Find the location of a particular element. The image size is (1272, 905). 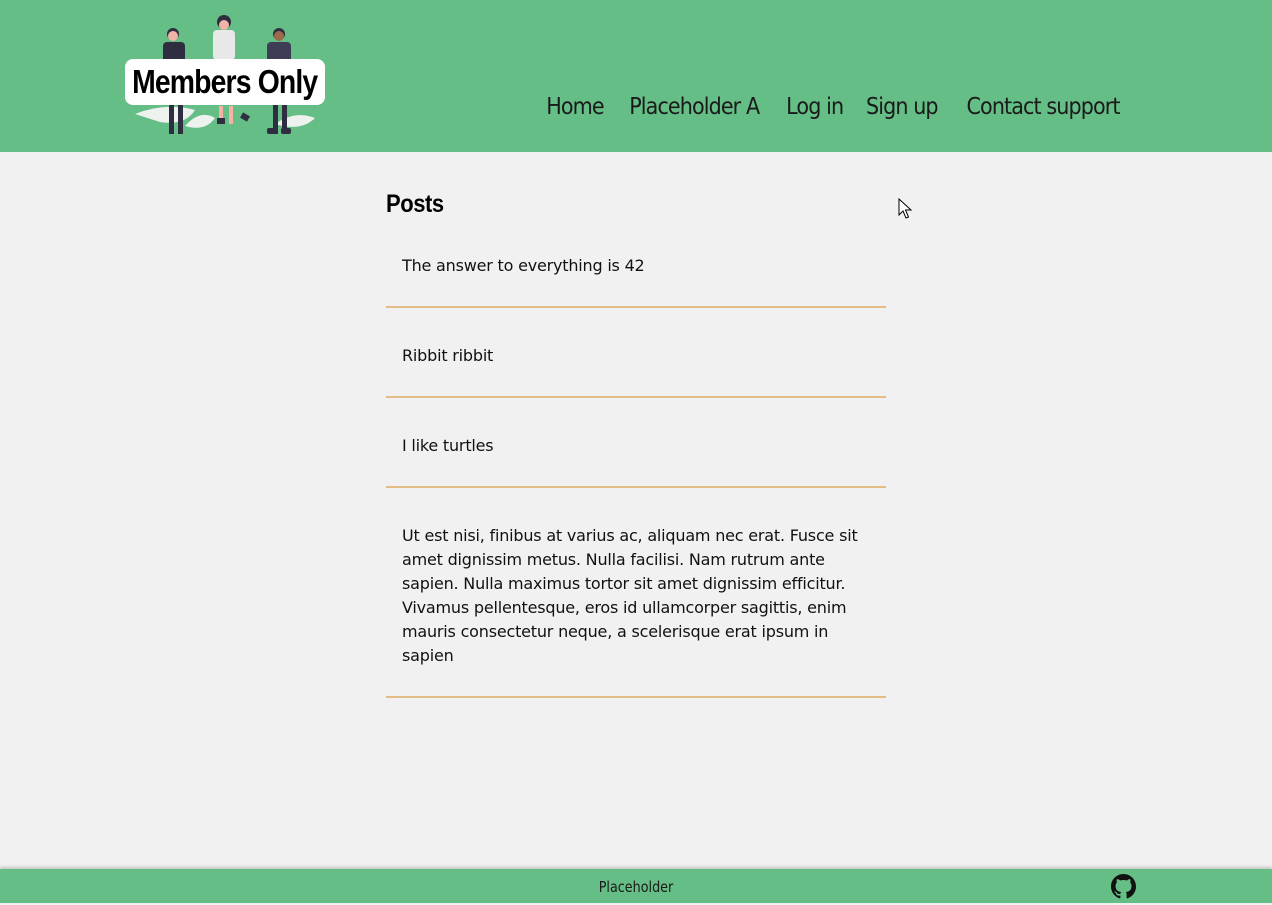

post-text: Ribbit ribbit is located at coordinates (448, 355).